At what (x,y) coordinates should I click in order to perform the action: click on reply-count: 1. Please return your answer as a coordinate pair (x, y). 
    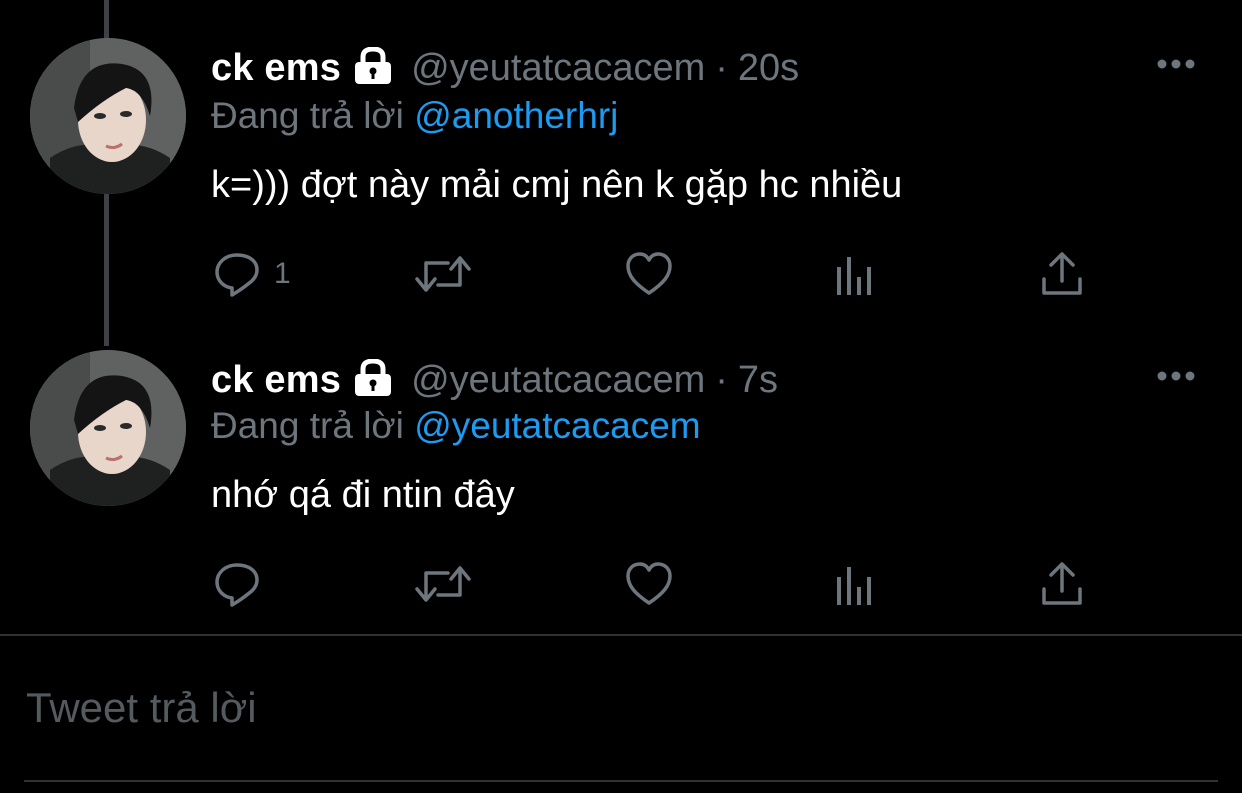
    Looking at the image, I should click on (282, 273).